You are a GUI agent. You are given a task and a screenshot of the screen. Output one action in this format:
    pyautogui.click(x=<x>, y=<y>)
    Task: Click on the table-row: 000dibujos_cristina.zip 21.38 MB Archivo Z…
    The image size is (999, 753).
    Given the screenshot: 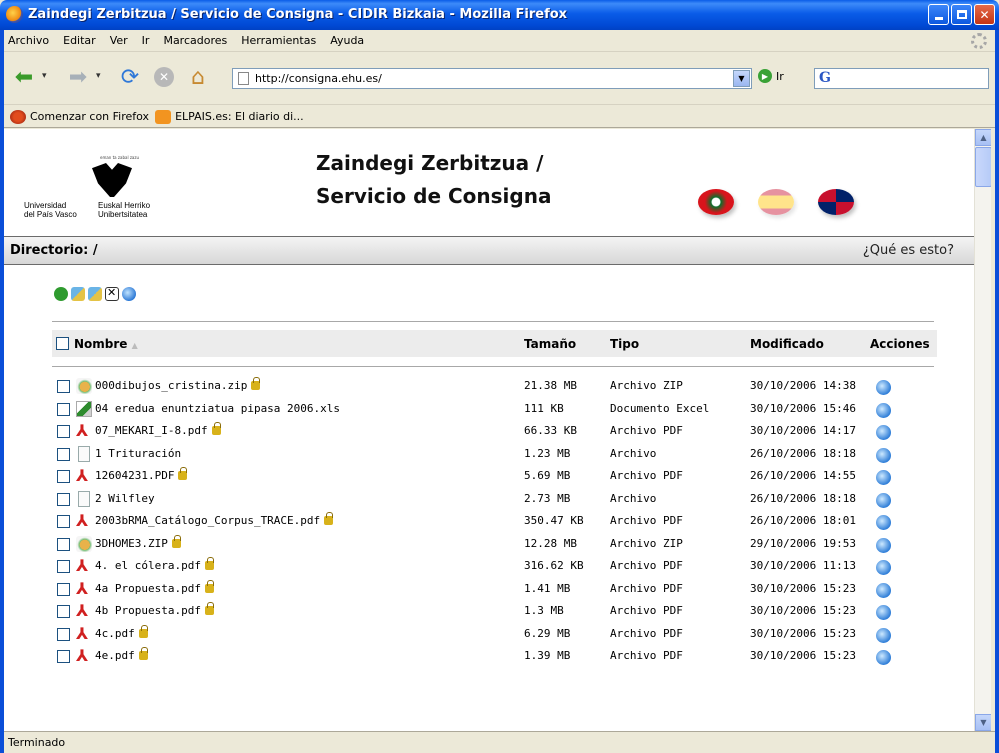 What is the action you would take?
    pyautogui.click(x=494, y=386)
    